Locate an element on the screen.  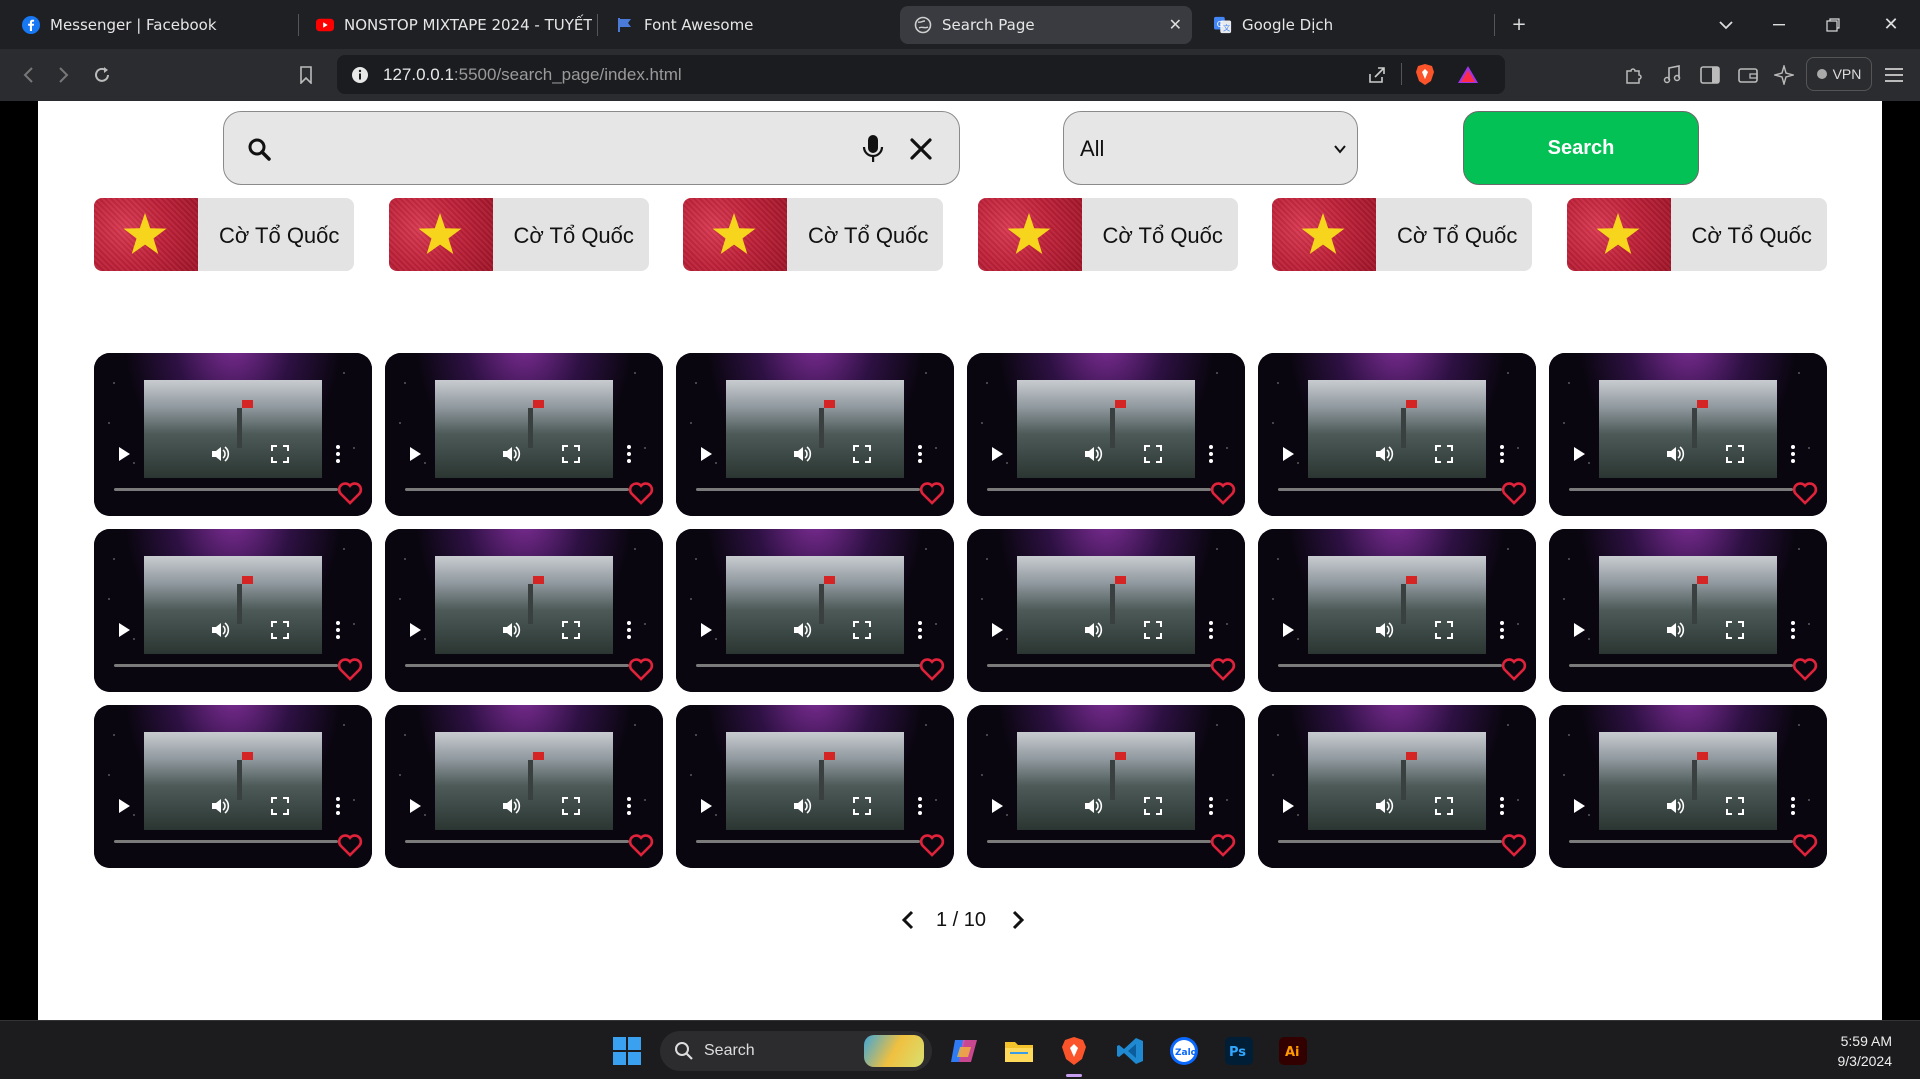
tab-search-dropdown is located at coordinates (1726, 24).